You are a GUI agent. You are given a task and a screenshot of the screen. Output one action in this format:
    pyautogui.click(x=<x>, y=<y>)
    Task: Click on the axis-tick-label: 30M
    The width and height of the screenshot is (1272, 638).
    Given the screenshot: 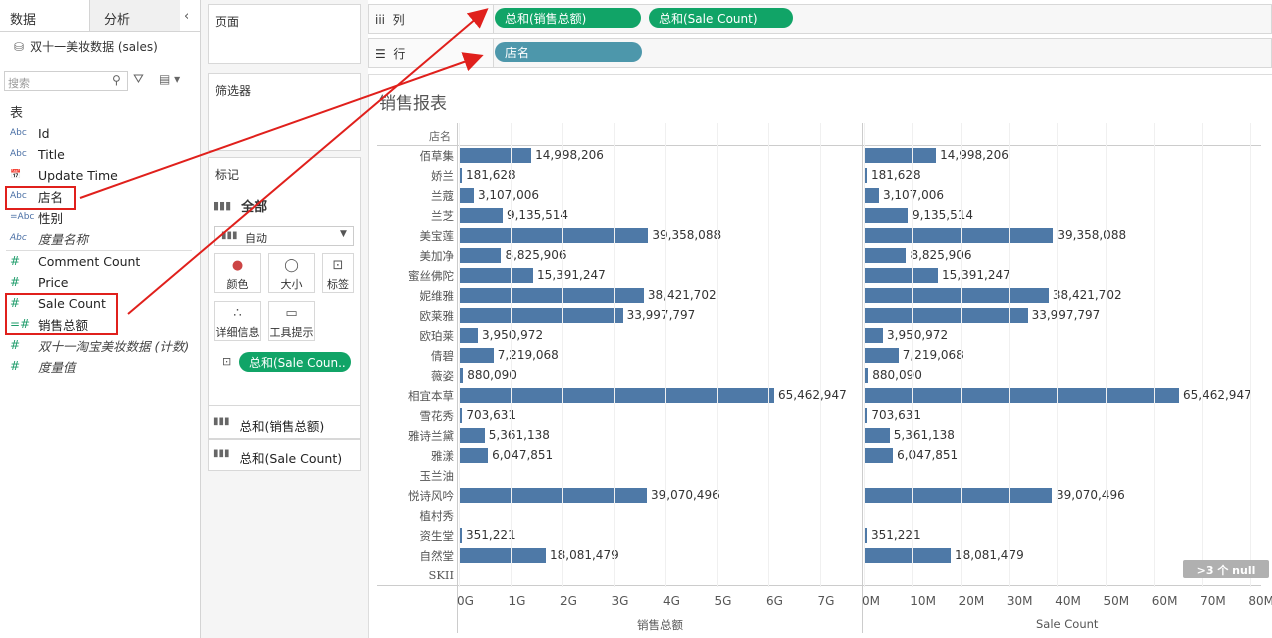 What is the action you would take?
    pyautogui.click(x=1019, y=601)
    